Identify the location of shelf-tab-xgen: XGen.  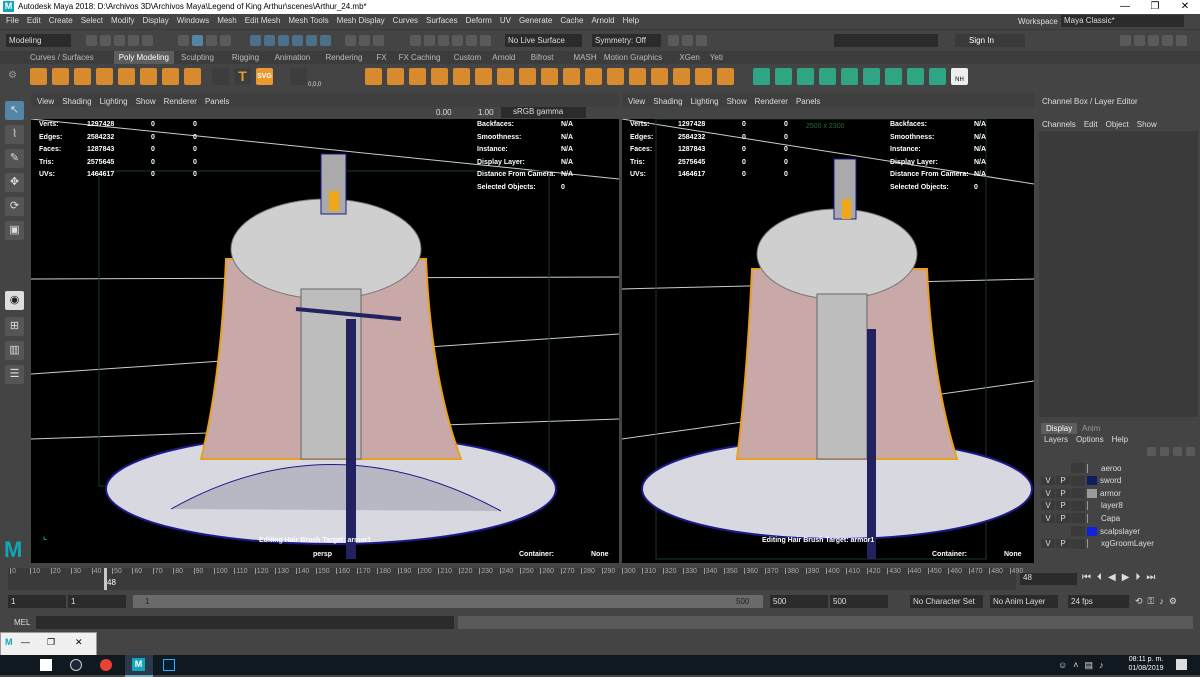
(689, 57).